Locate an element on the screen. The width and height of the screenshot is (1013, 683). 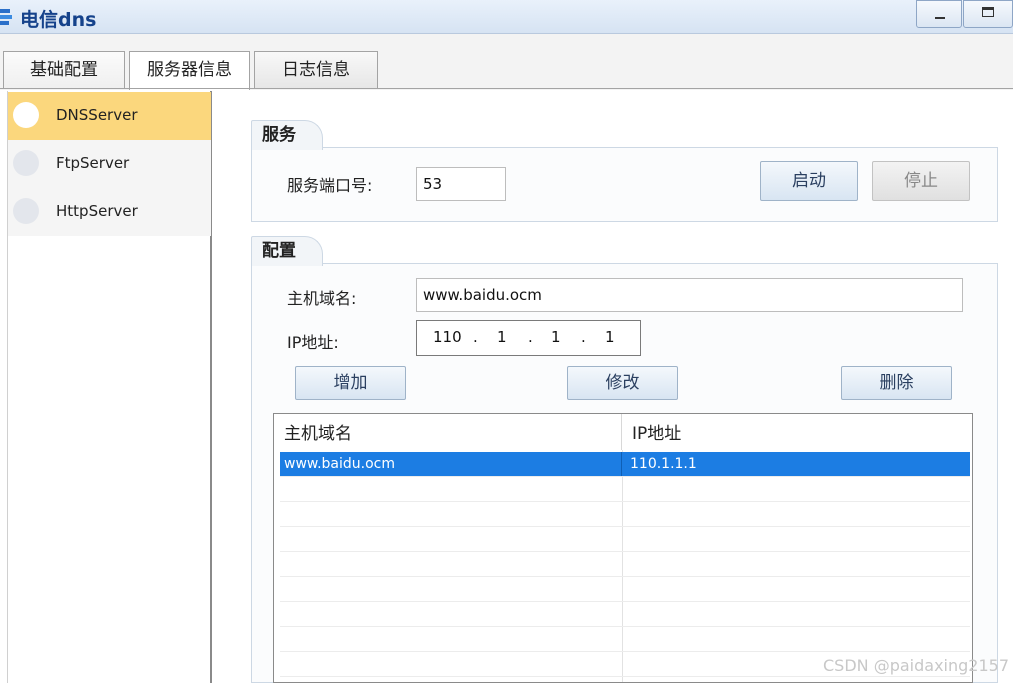
port-input: 53 is located at coordinates (461, 184).